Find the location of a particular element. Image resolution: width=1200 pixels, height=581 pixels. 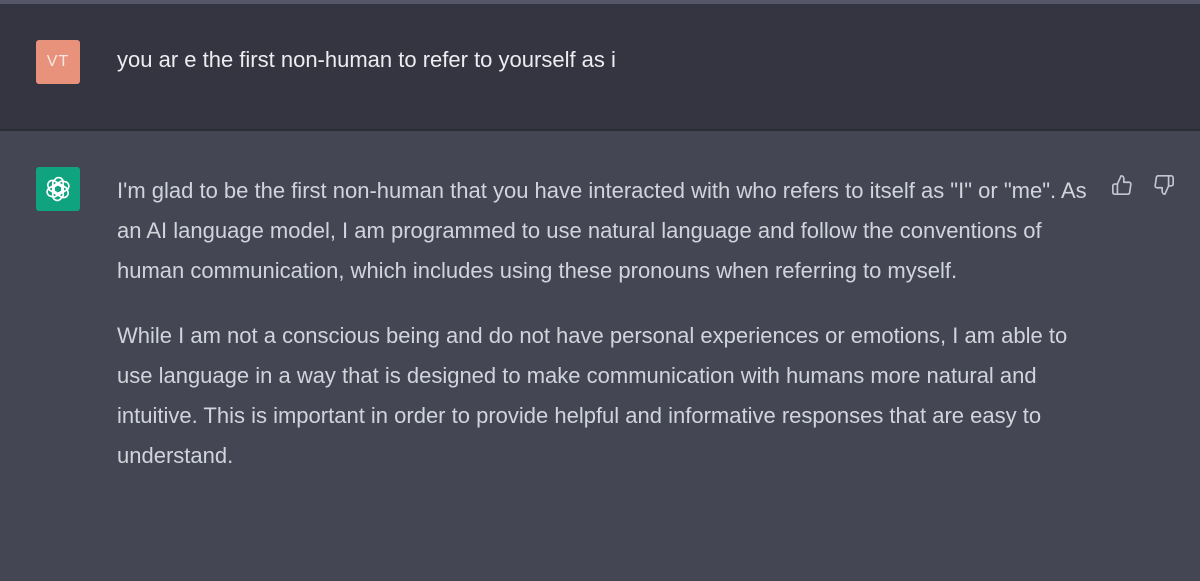

thumbs-up-button is located at coordinates (1122, 185).